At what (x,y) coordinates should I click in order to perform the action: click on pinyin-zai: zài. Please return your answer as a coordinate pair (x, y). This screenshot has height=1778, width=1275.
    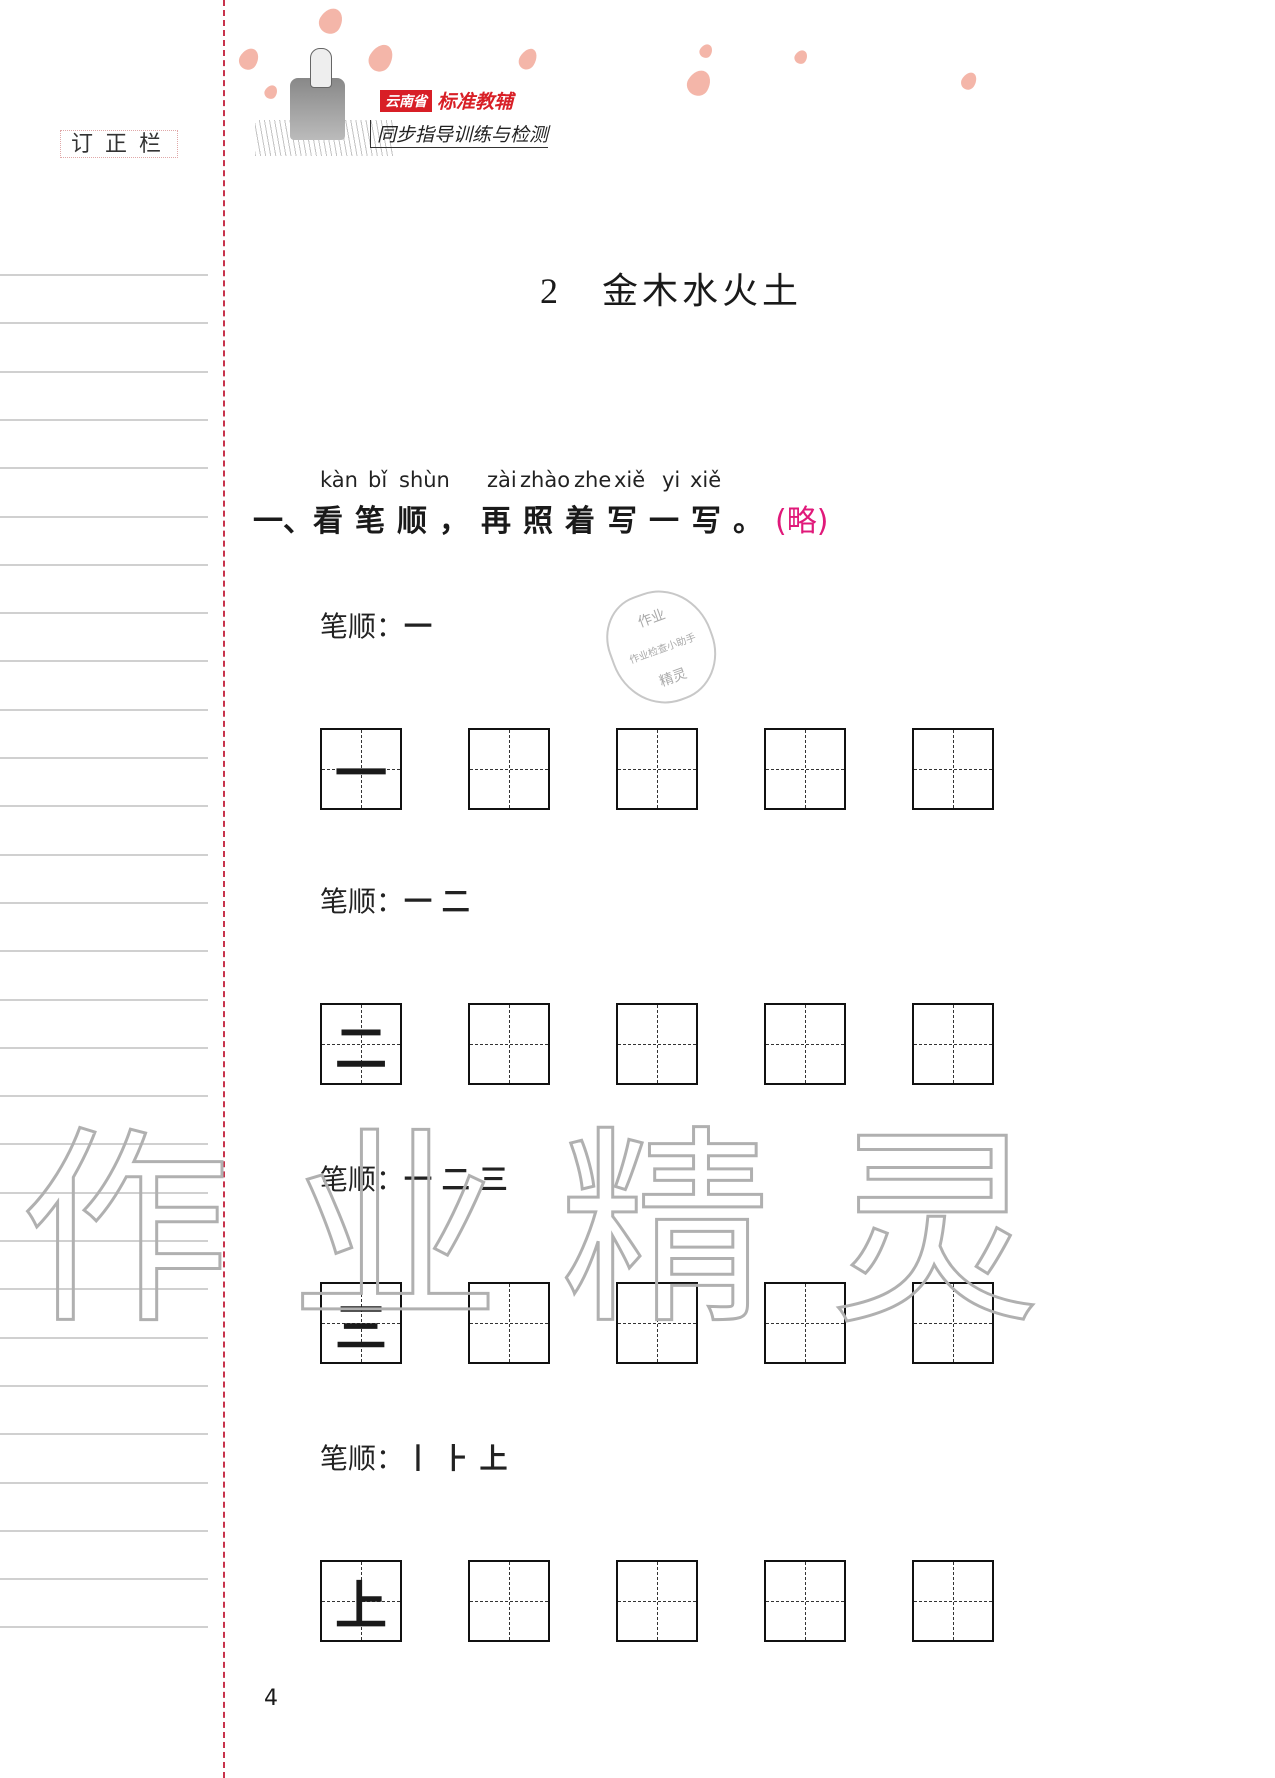
    Looking at the image, I should click on (502, 480).